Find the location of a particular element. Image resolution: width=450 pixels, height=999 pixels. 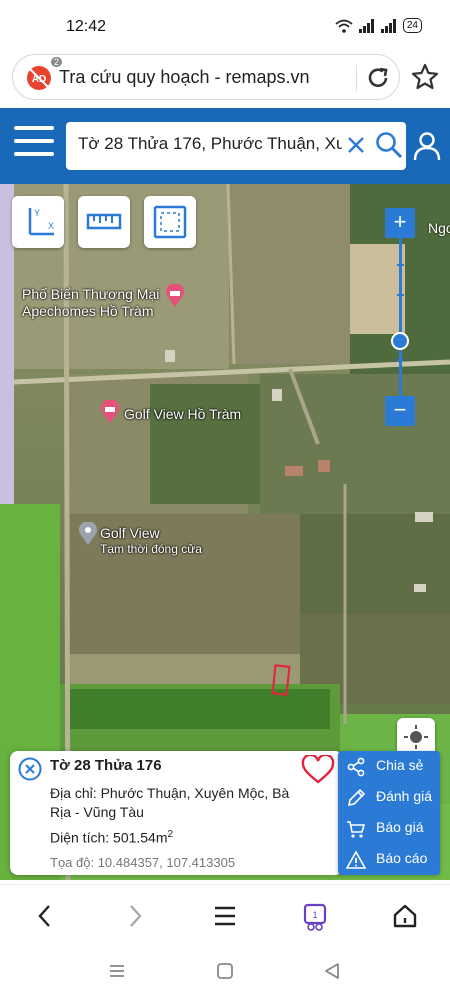

share-button: Chia sẻ is located at coordinates (389, 766).